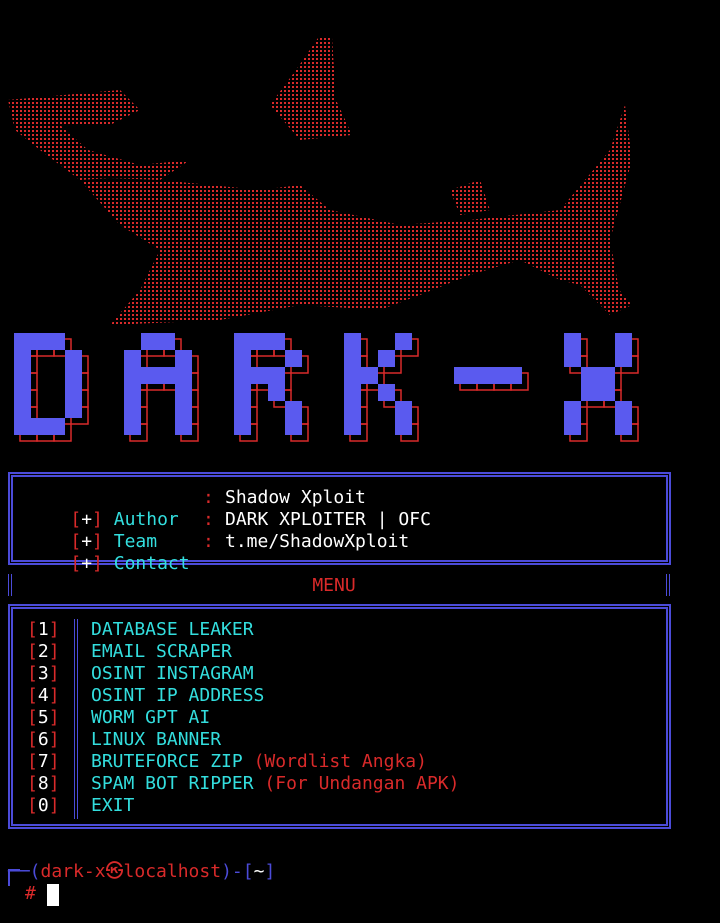 The image size is (720, 923). What do you see at coordinates (43, 630) in the screenshot?
I see `menu-item: [1]` at bounding box center [43, 630].